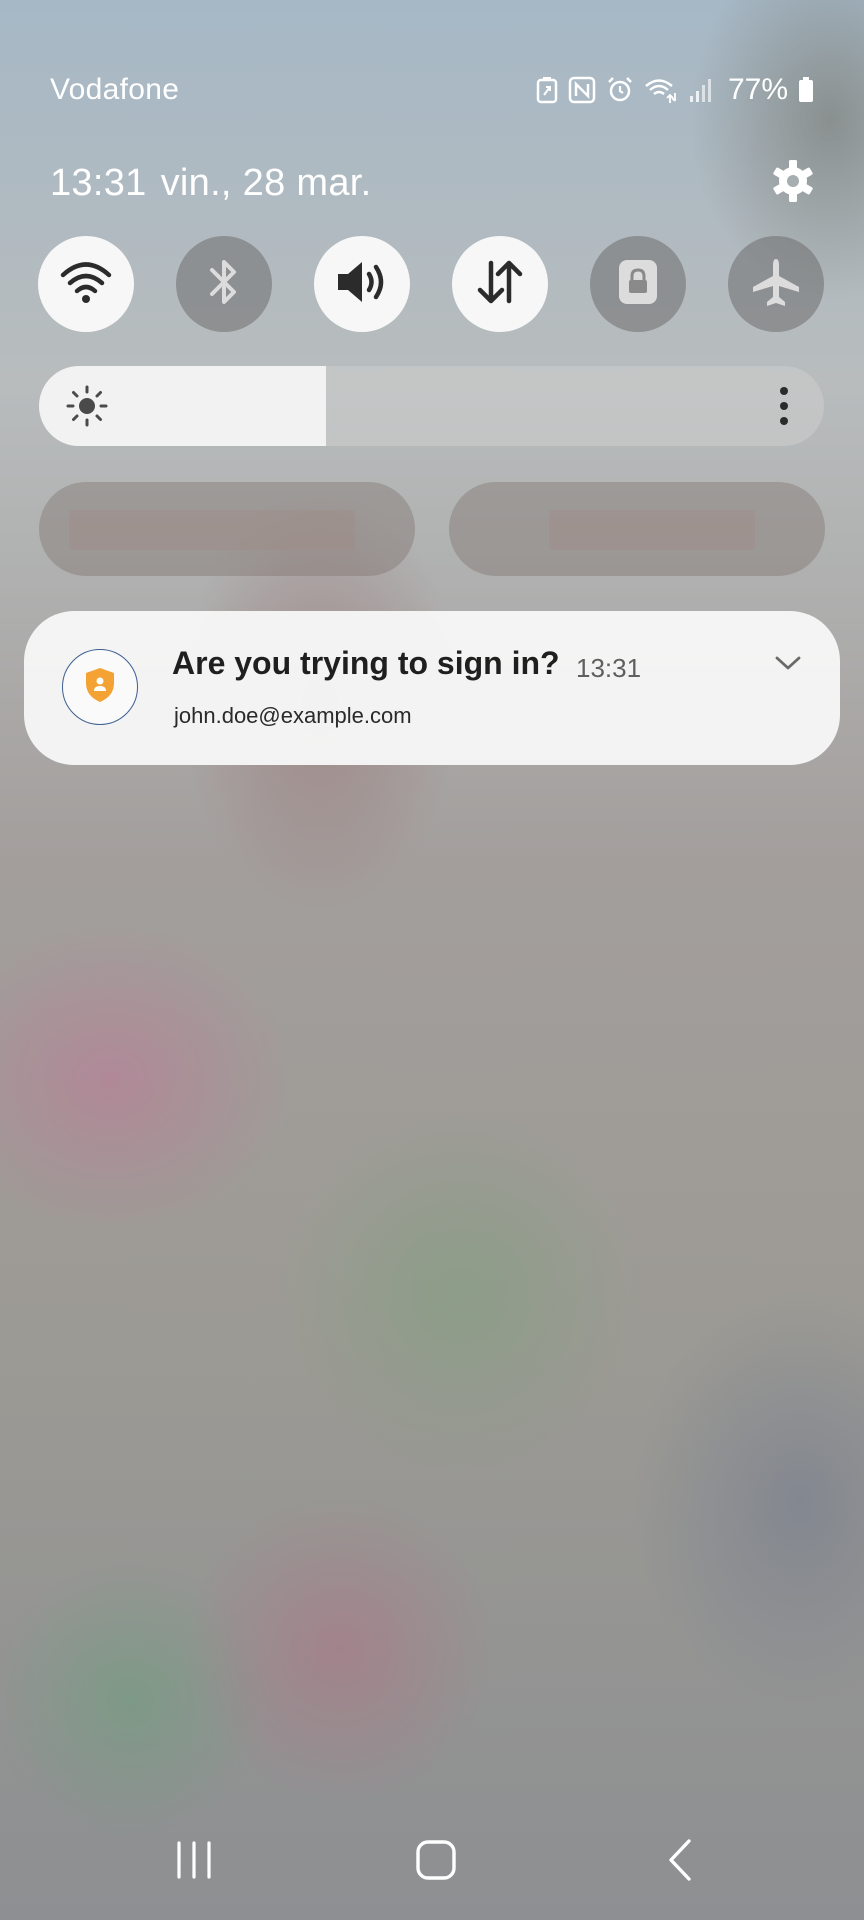  I want to click on rotation-lock-toggle, so click(638, 284).